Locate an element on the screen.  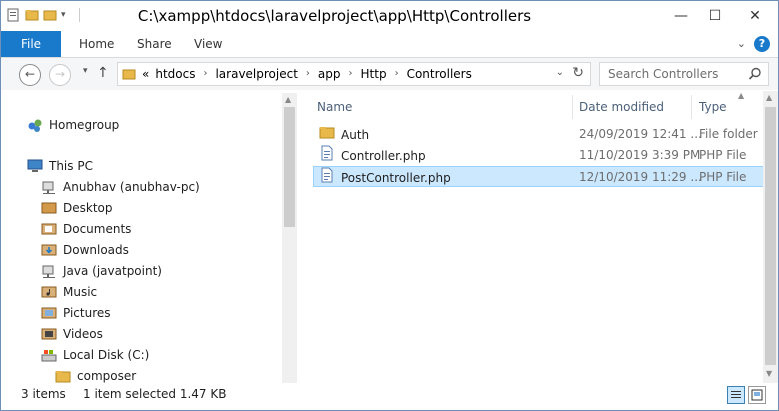
nav-label: Java (javatpoint) is located at coordinates (112, 271).